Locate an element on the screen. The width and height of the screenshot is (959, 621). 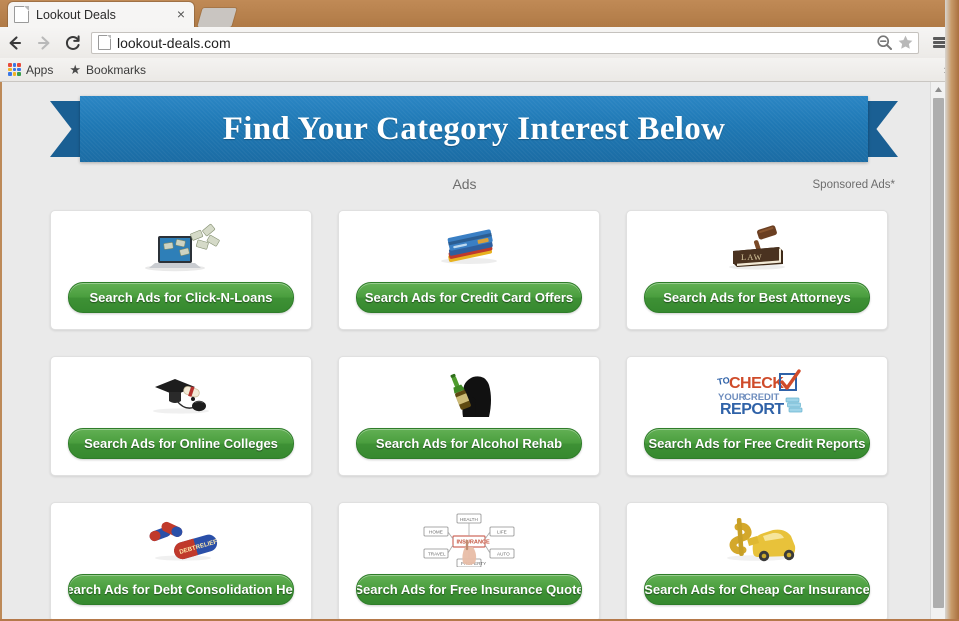
bookmarks-folder: ★ Bookmarks is located at coordinates (107, 70).